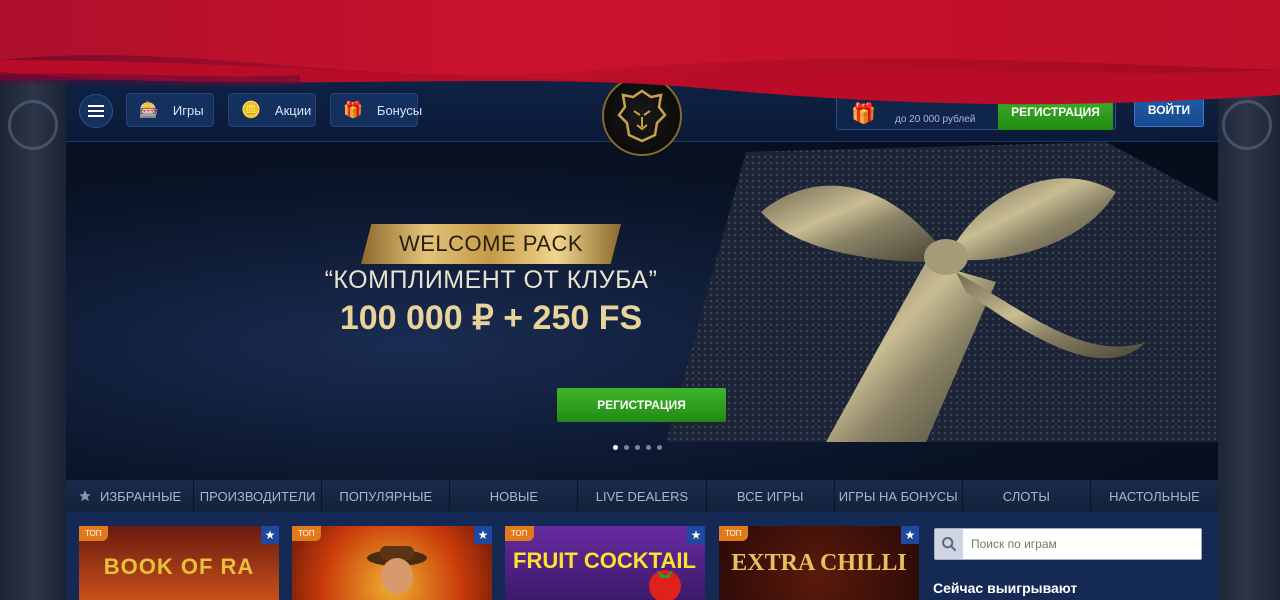 This screenshot has height=600, width=1280. I want to click on winning-now-heading: Сейчас выигрывают, so click(1005, 588).